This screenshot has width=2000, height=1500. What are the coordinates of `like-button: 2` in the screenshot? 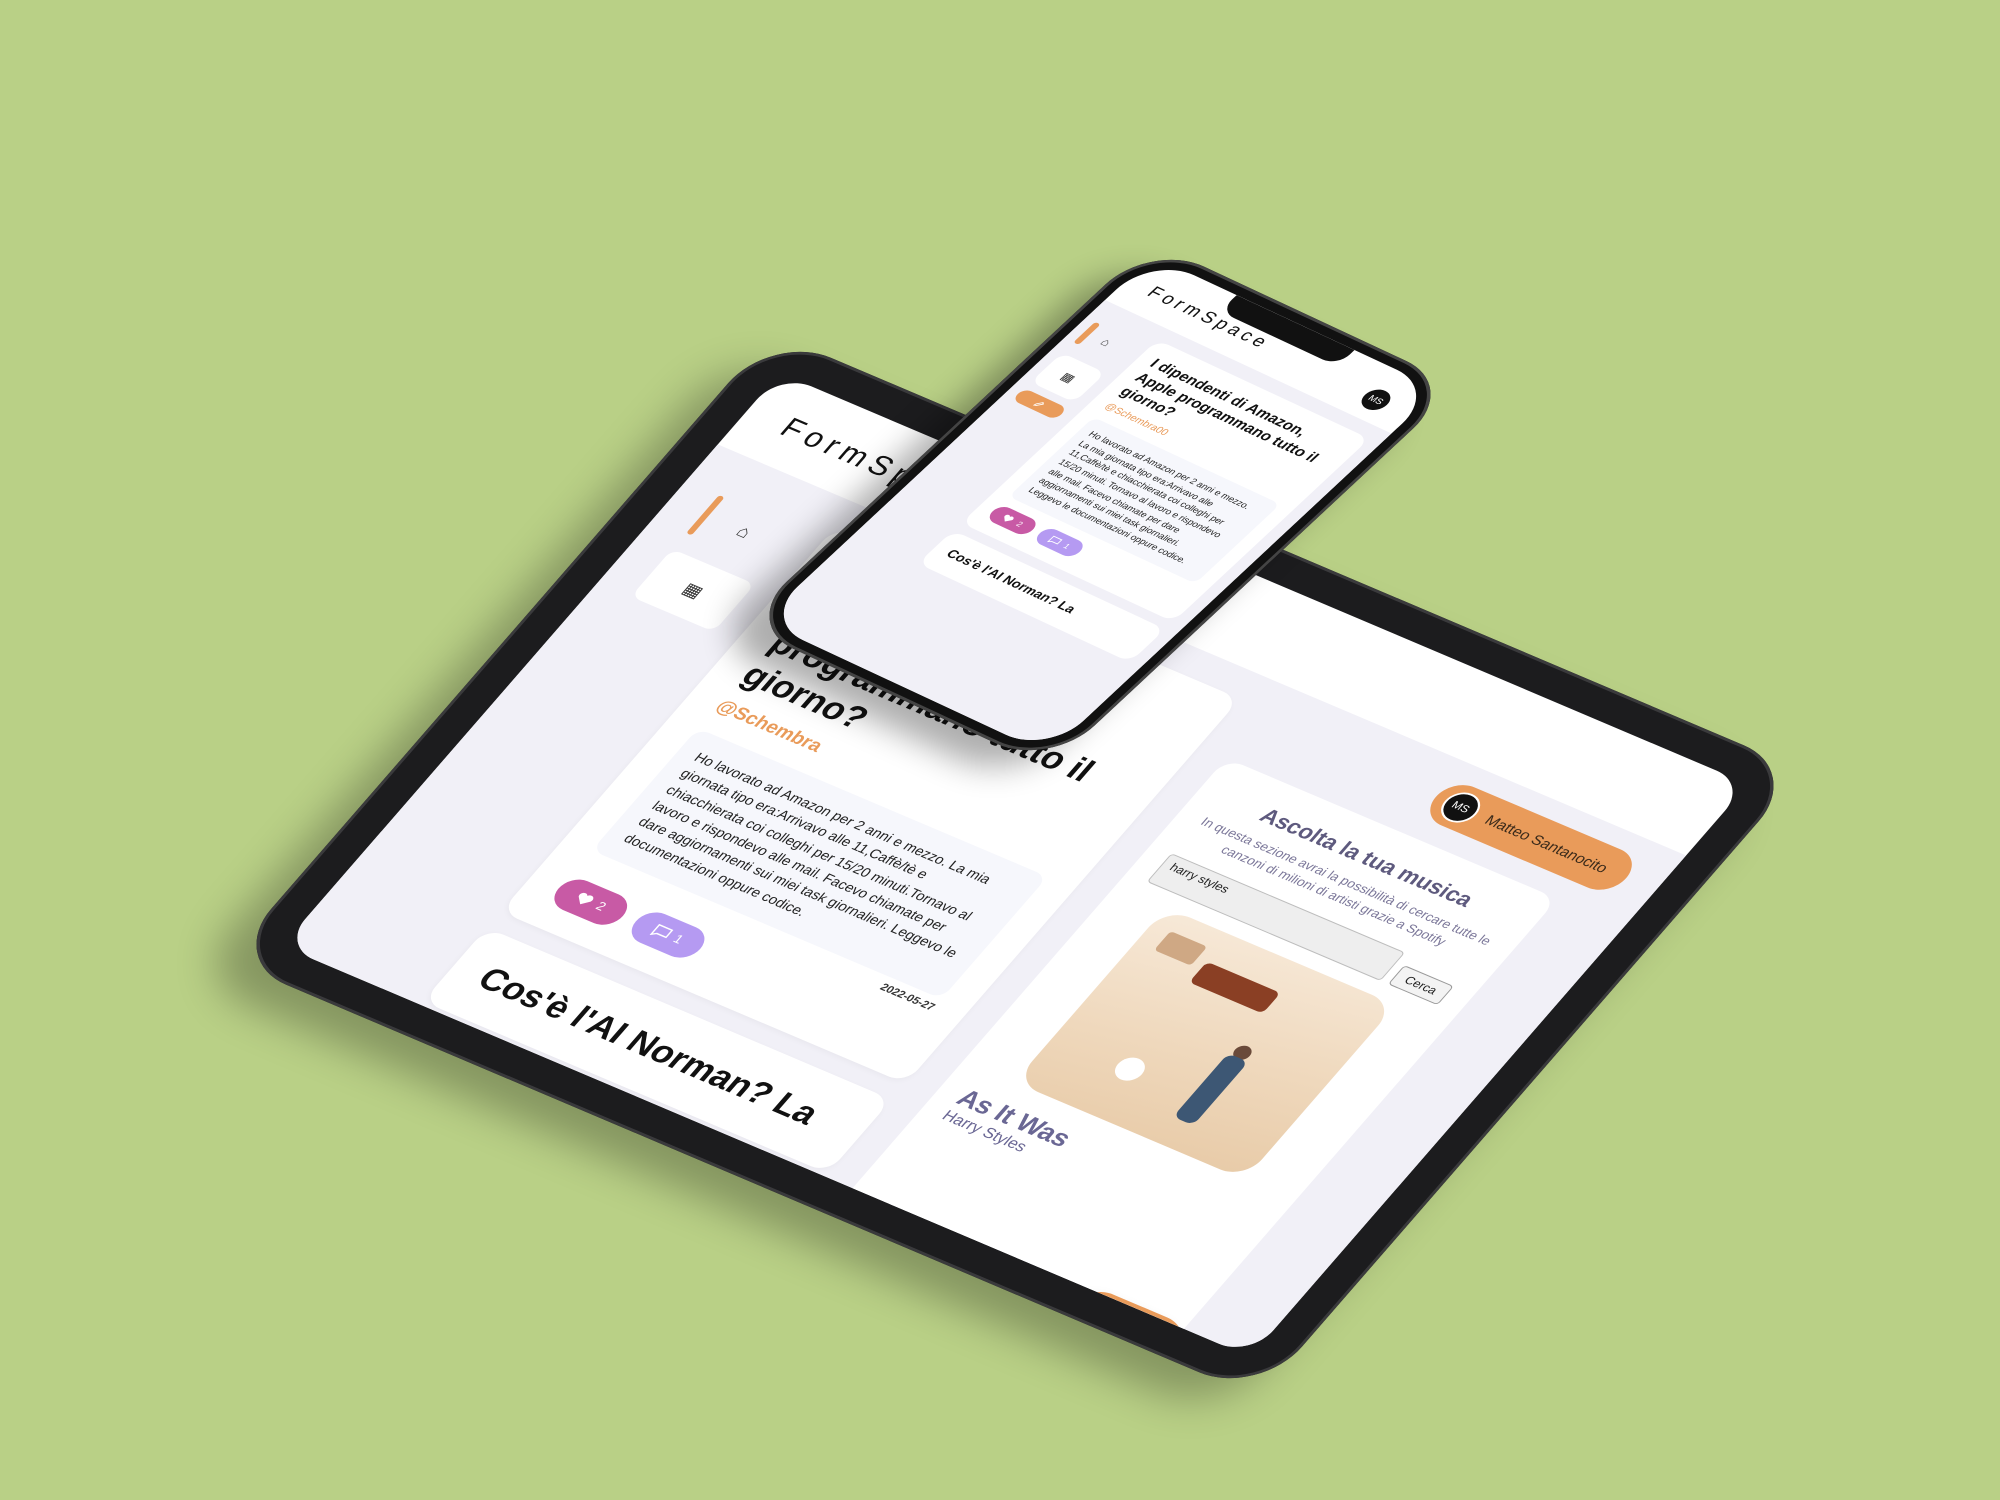 It's located at (1012, 521).